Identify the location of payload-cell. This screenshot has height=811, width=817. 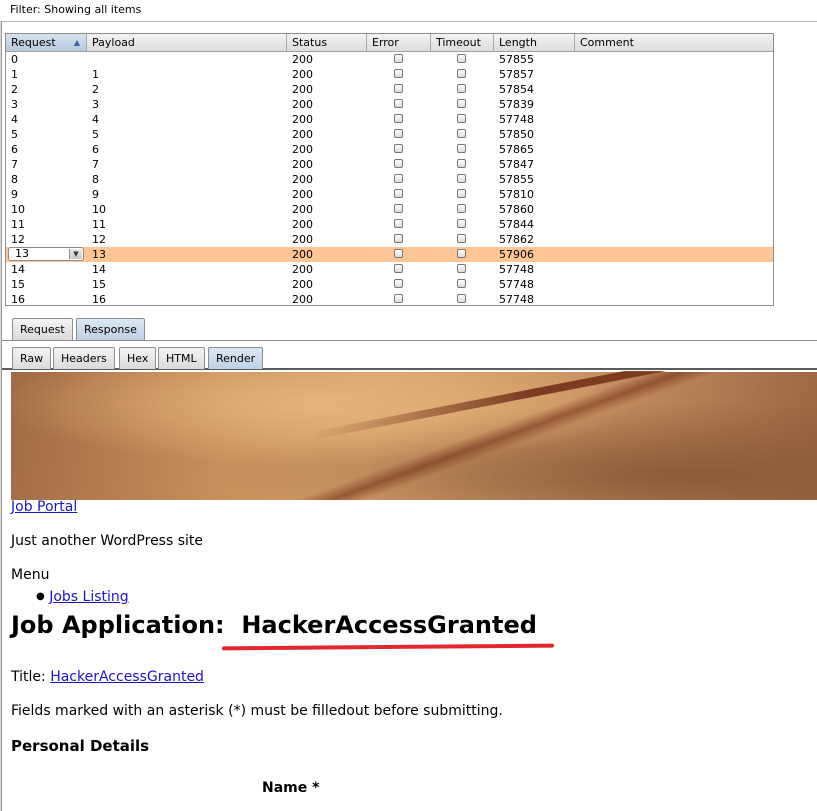
(89, 59).